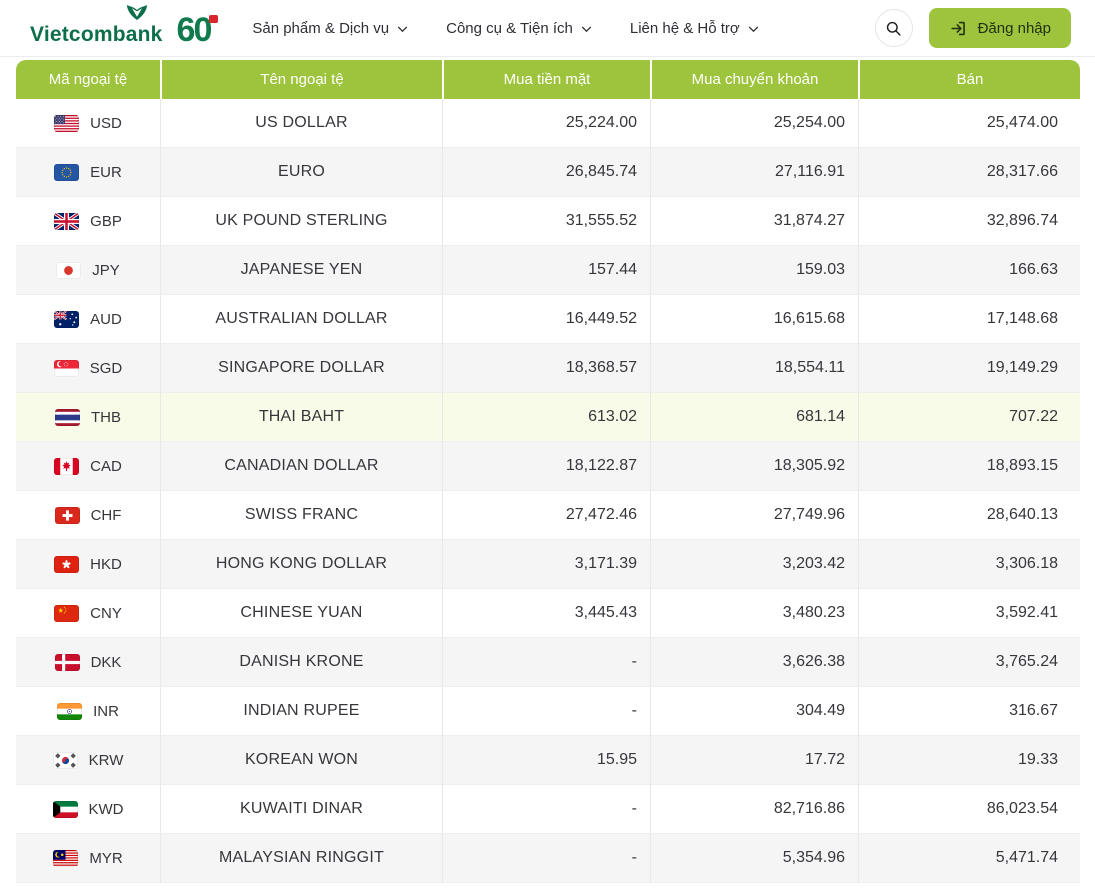  I want to click on table-row-dkk: DKK DANISH KRONE - 3,626.38 3,765.24, so click(548, 662).